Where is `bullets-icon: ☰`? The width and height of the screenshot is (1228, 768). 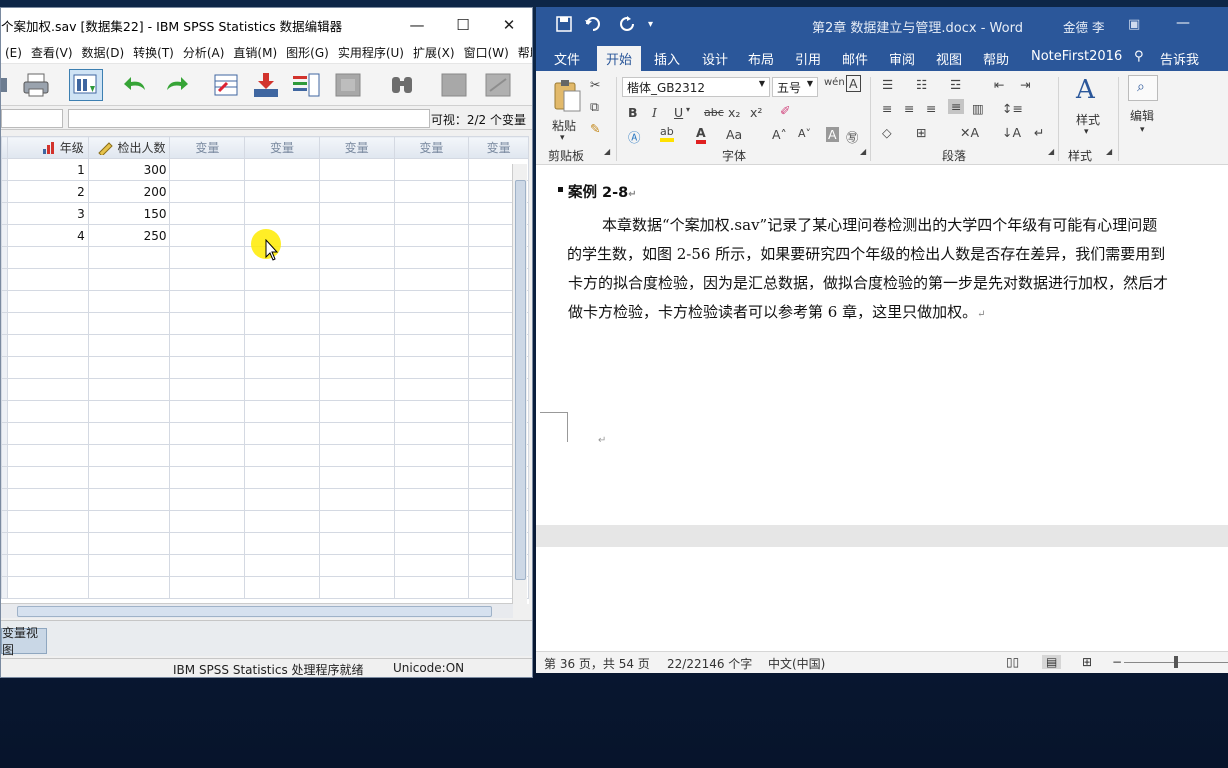 bullets-icon: ☰ is located at coordinates (887, 84).